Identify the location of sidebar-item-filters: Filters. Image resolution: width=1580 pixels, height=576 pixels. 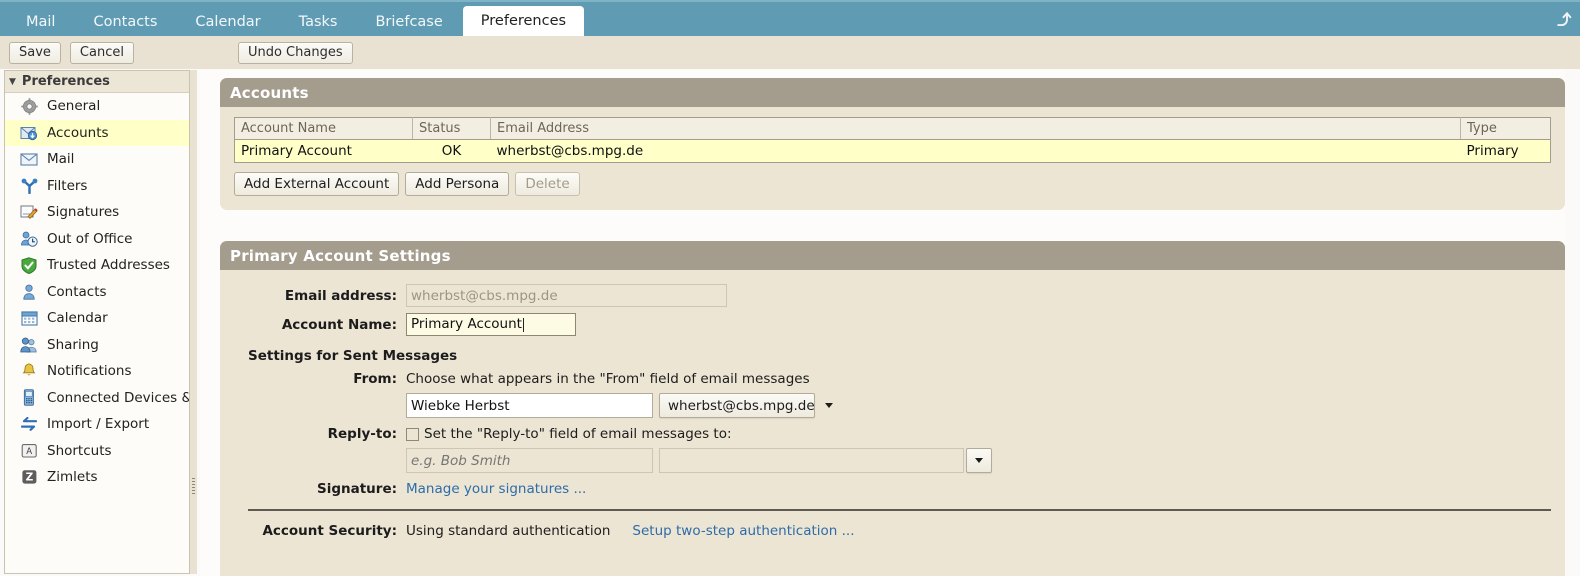
(97, 186).